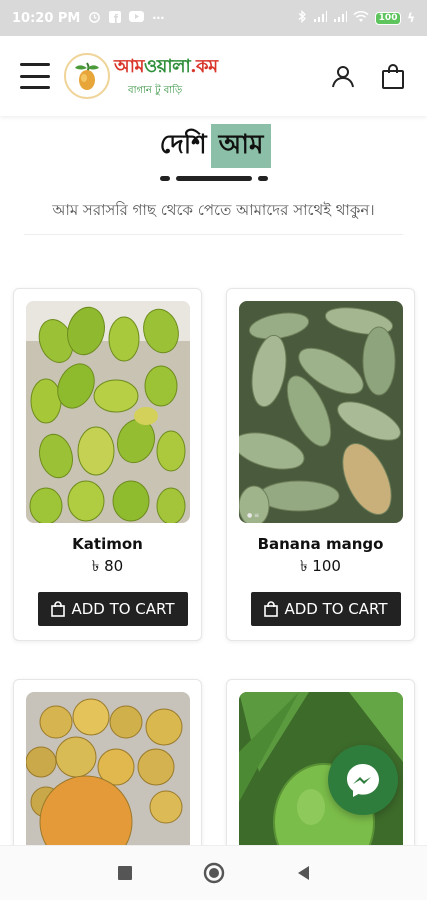  Describe the element at coordinates (107, 544) in the screenshot. I see `product-name: Katimon` at that location.